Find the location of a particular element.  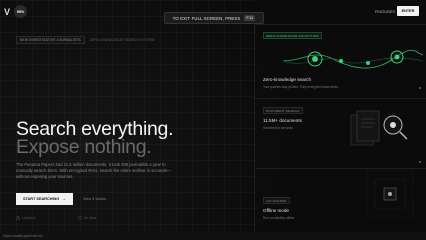

arrow-right-icon: → is located at coordinates (64, 199).